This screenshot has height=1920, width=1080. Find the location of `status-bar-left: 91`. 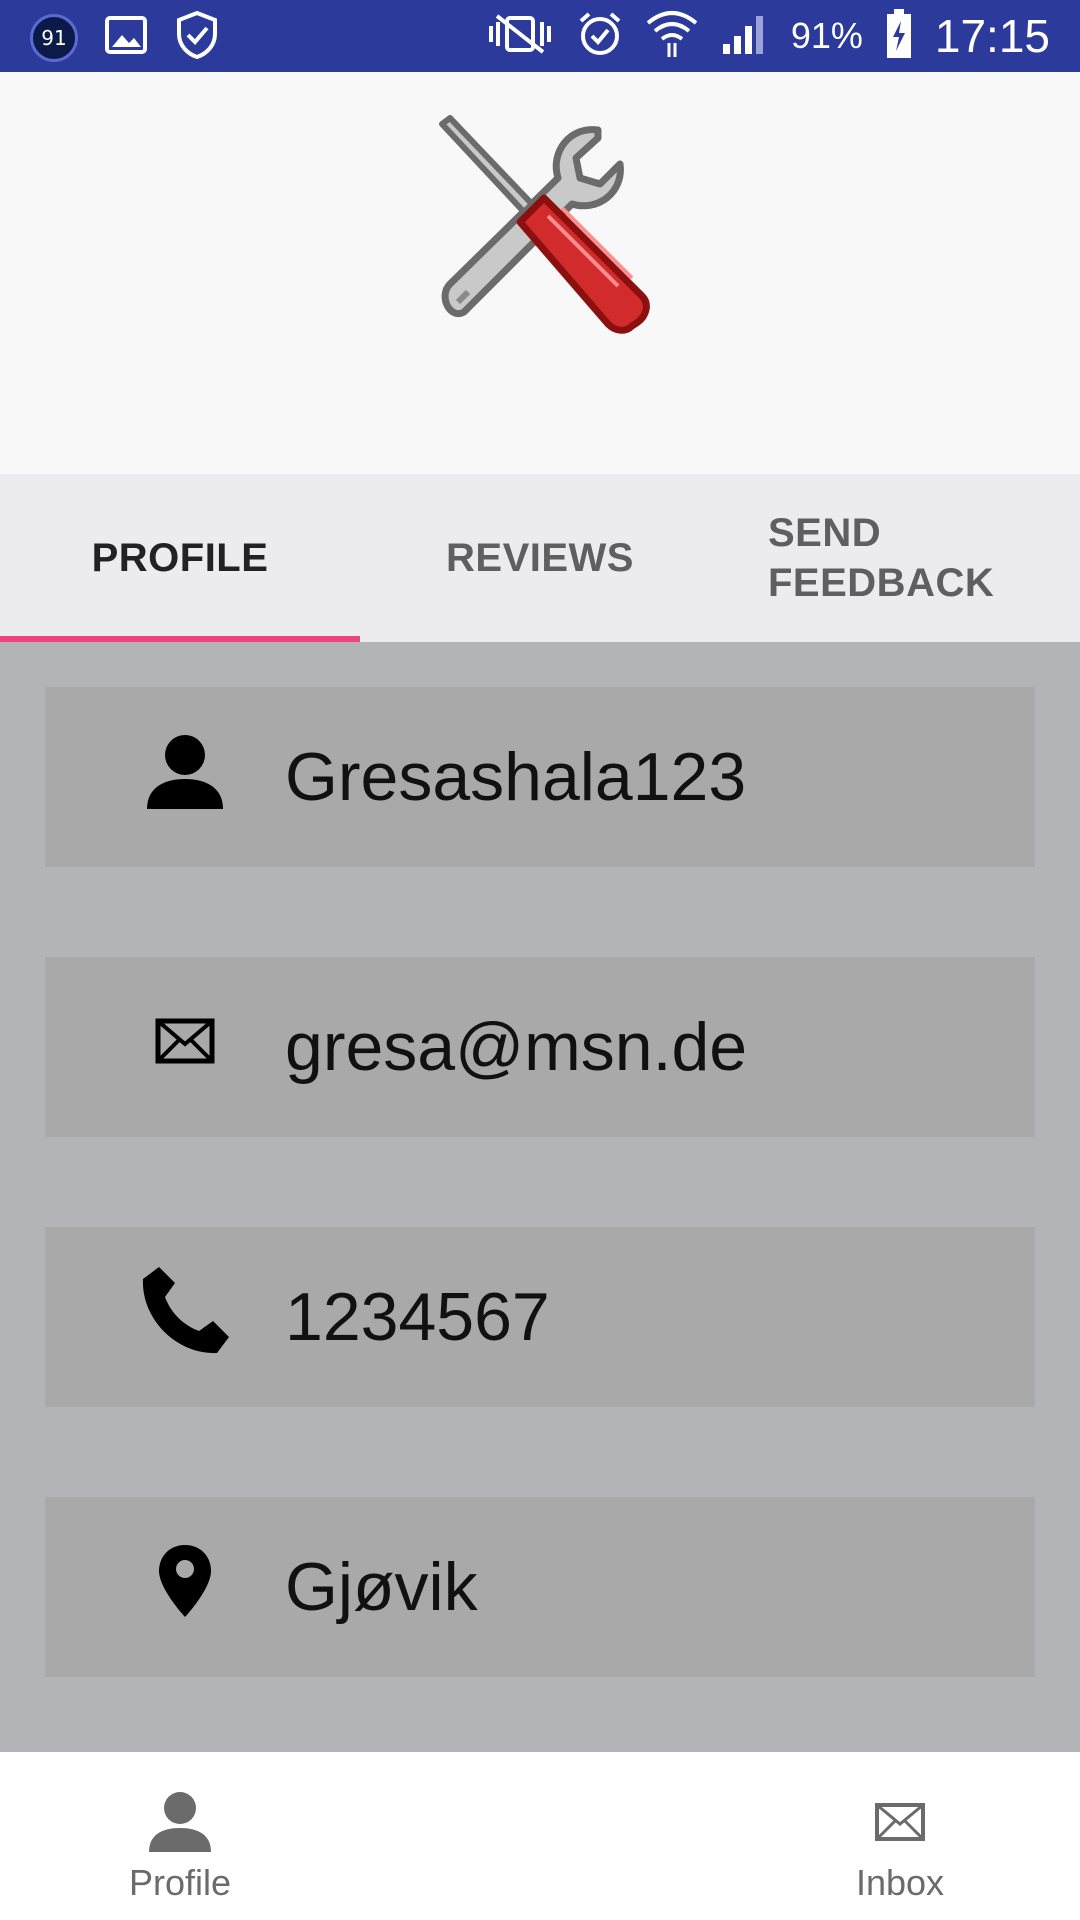

status-bar-left: 91 is located at coordinates (125, 37).